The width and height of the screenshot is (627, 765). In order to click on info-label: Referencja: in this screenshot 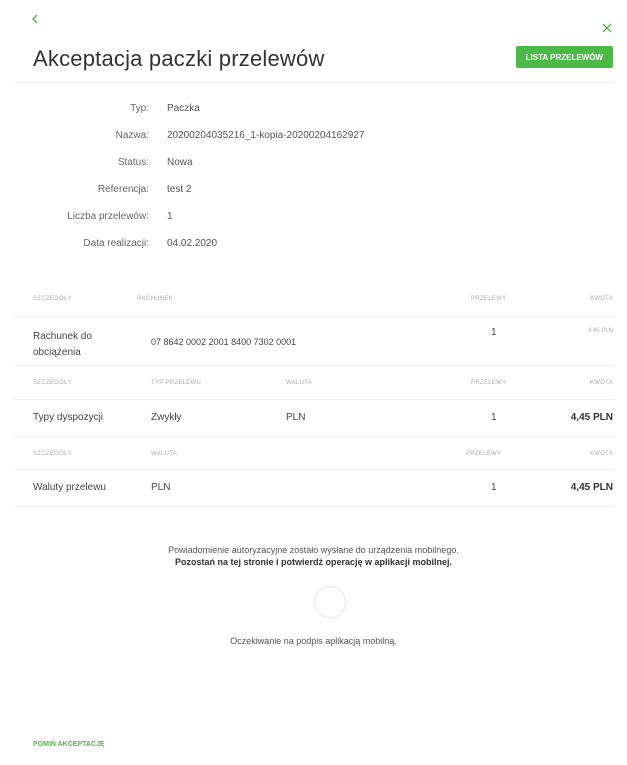, I will do `click(123, 189)`.